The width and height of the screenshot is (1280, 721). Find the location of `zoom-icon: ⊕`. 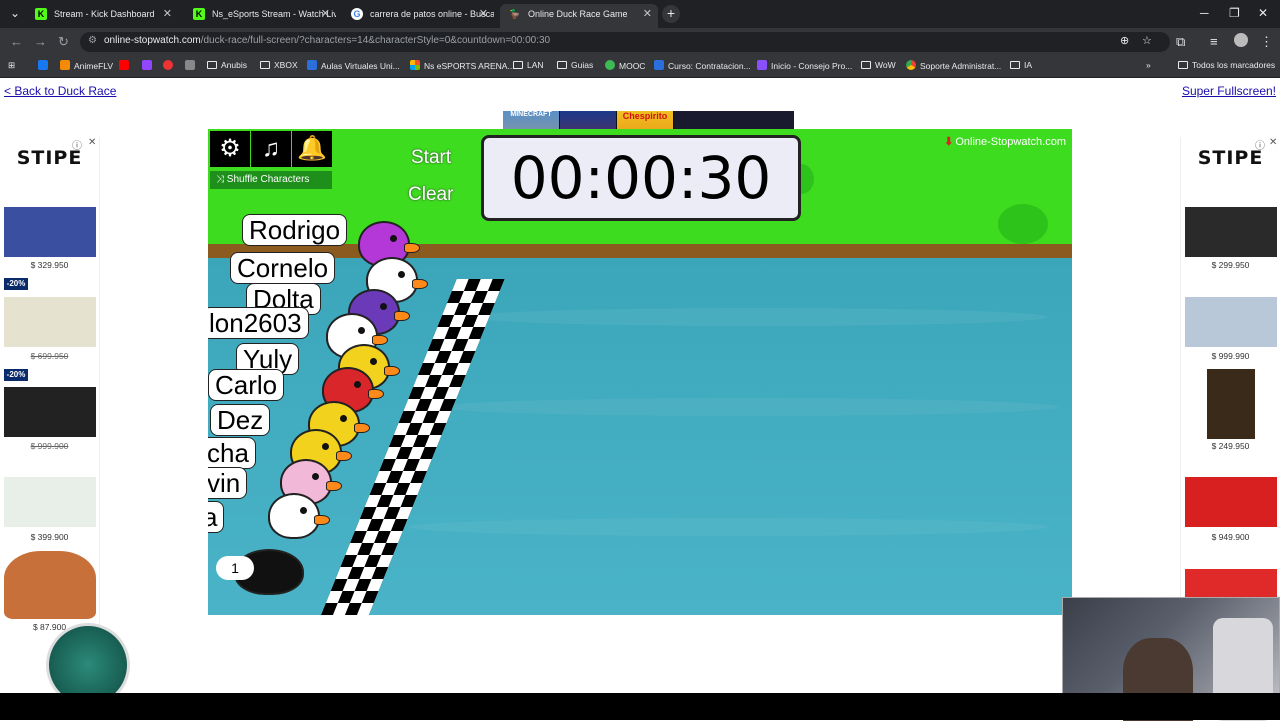

zoom-icon: ⊕ is located at coordinates (1124, 40).